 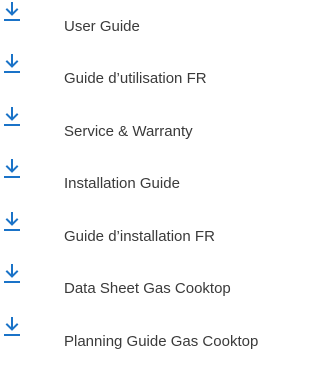 I want to click on download-link-planning-guide: Planning Guide Gas Cooktop, so click(x=165, y=337).